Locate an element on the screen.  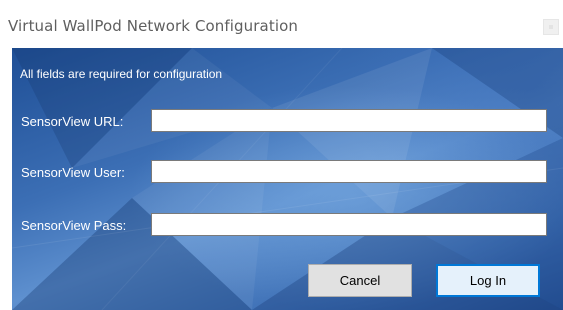
login-button: Log In is located at coordinates (488, 280).